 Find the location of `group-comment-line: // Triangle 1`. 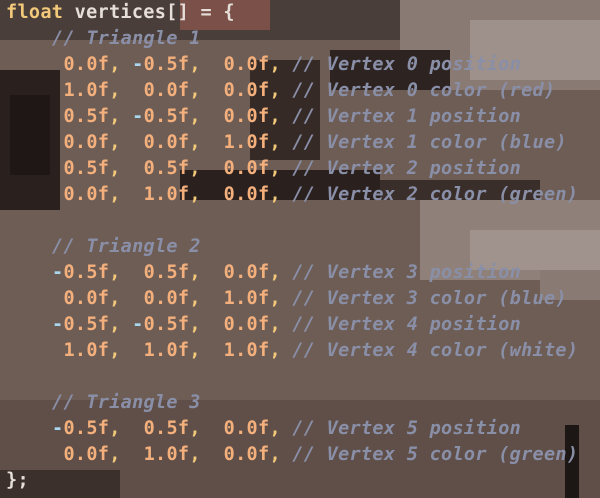

group-comment-line: // Triangle 1 is located at coordinates (126, 39).